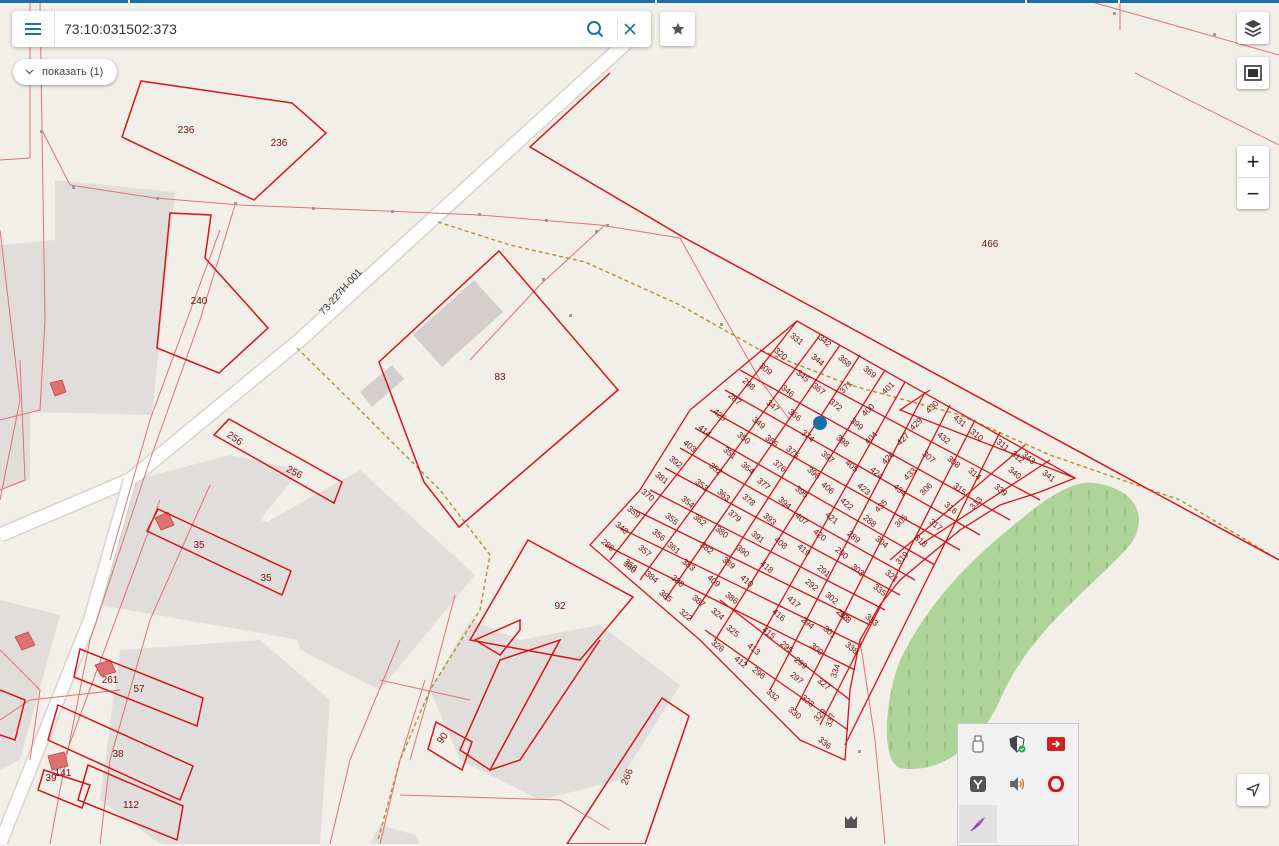 The height and width of the screenshot is (846, 1279). What do you see at coordinates (645, 550) in the screenshot?
I see `plot-label: 357` at bounding box center [645, 550].